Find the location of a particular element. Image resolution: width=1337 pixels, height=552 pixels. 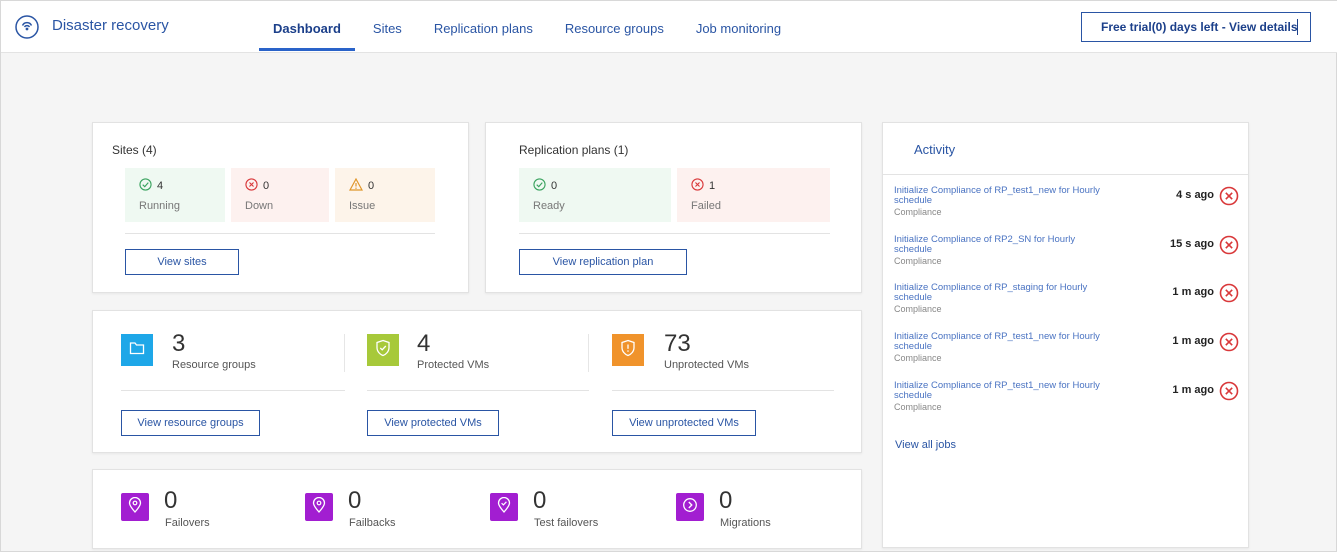

replication-failed-count: 1 is located at coordinates (712, 186).